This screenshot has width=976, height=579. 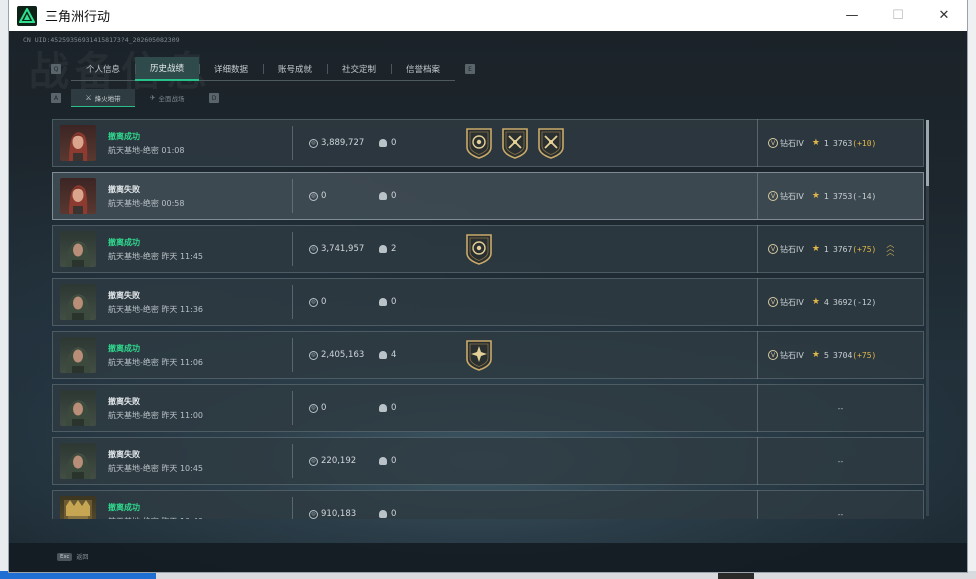 I want to click on rank-score-delta: (+10), so click(x=864, y=143).